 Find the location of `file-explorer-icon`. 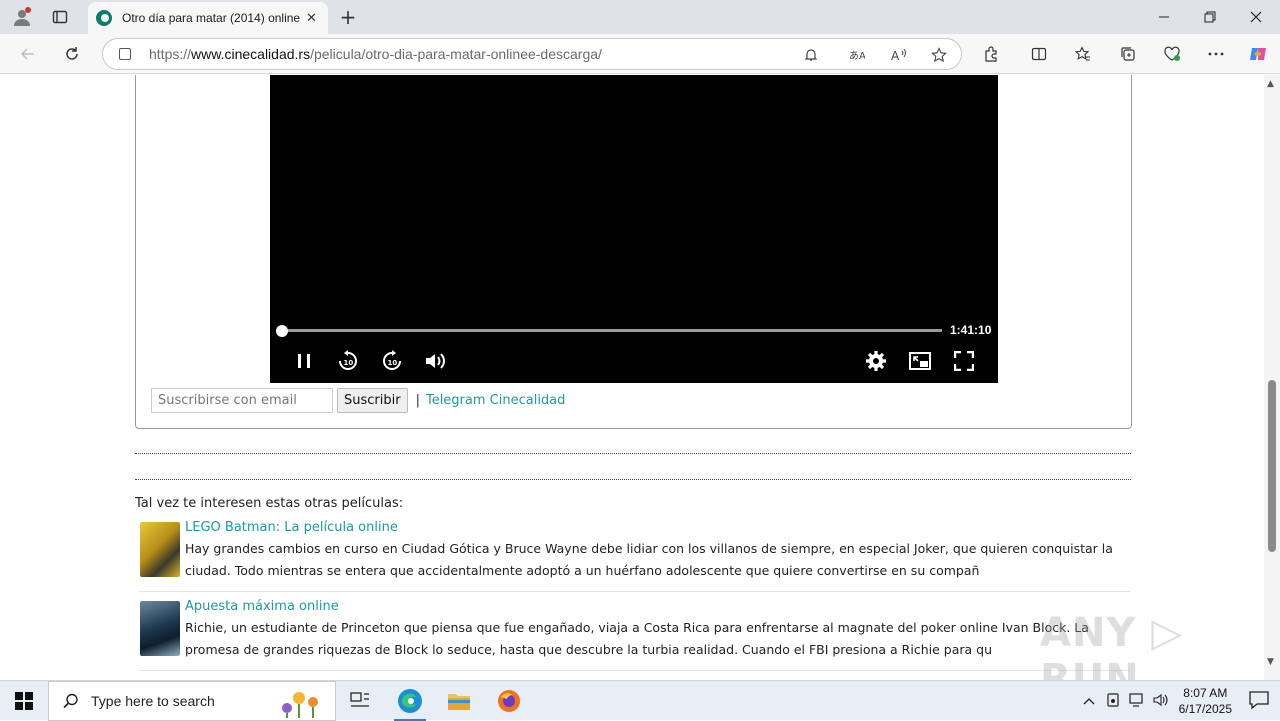

file-explorer-icon is located at coordinates (459, 701).